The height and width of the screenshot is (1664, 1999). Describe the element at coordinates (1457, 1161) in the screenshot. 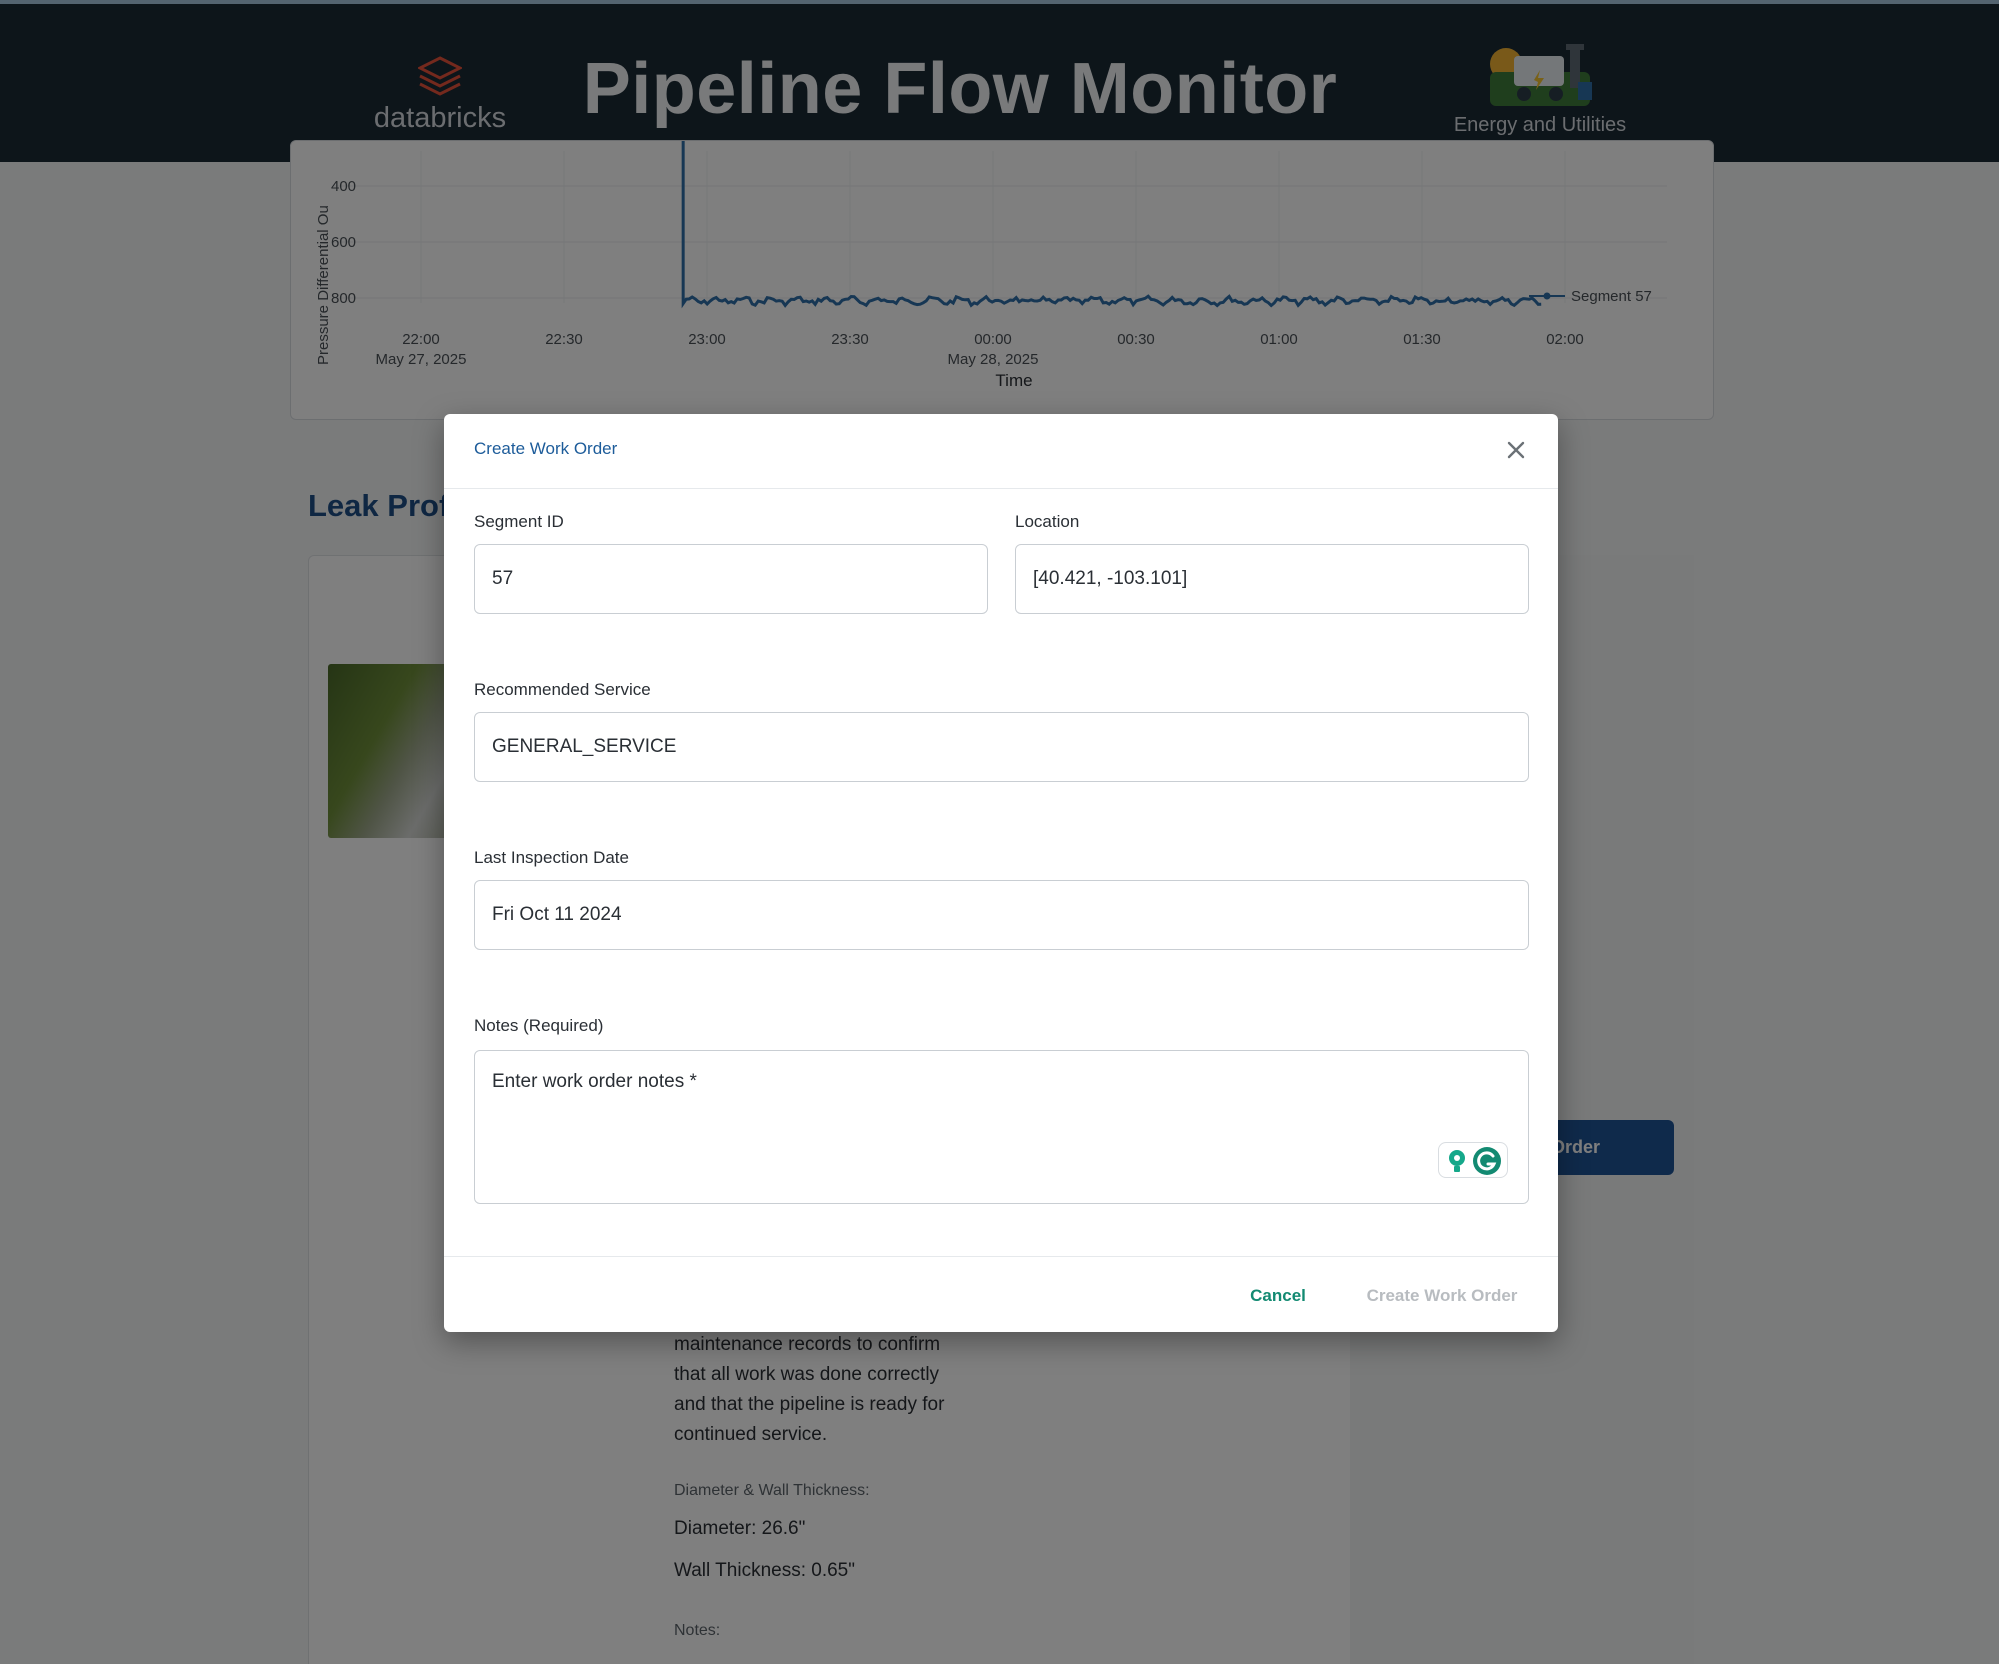

I see `lightbulb-icon` at that location.